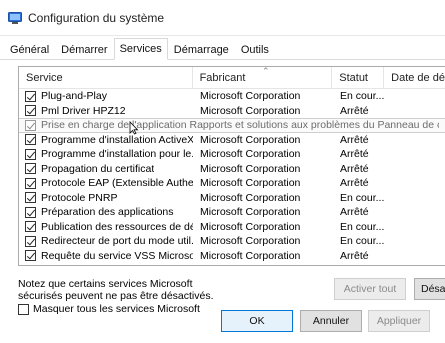 The image size is (445, 343). I want to click on window-title: Configuration du système, so click(96, 17).